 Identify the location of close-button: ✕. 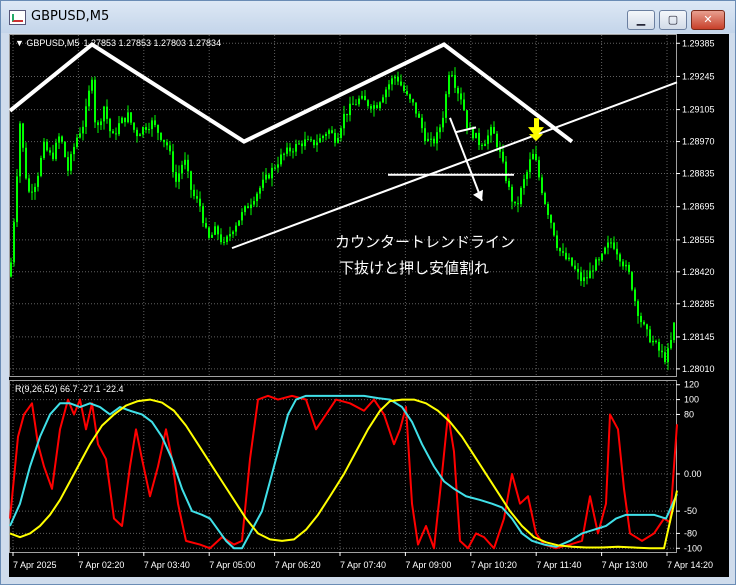
(708, 20).